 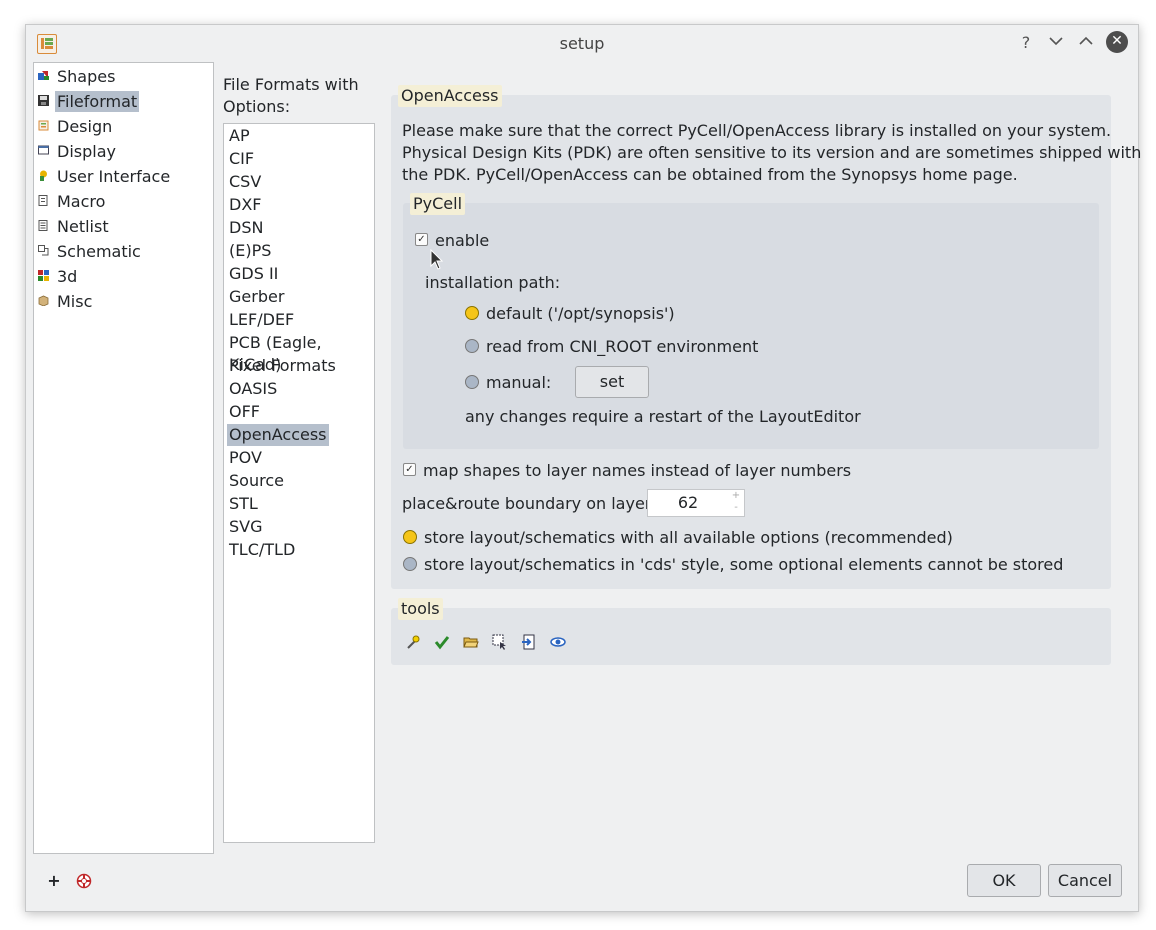 I want to click on nav-item-label: Design, so click(x=85, y=126).